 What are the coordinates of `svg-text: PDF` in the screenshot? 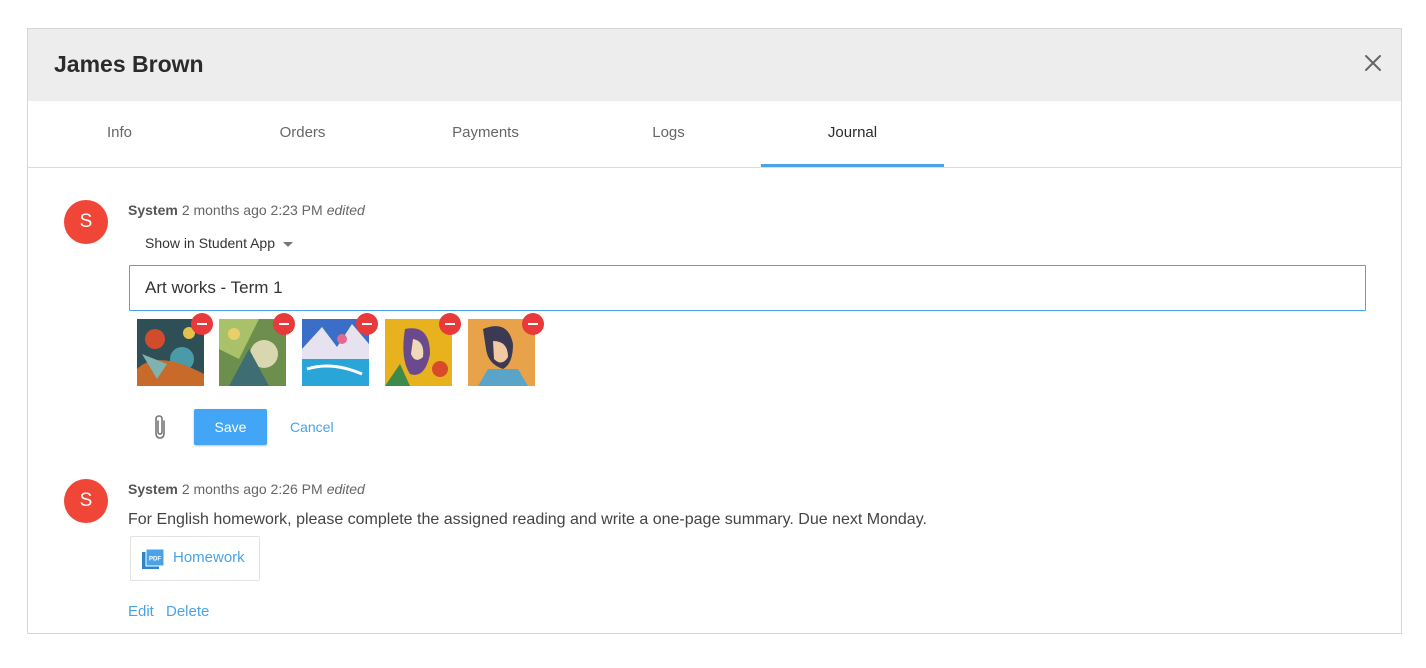 It's located at (155, 560).